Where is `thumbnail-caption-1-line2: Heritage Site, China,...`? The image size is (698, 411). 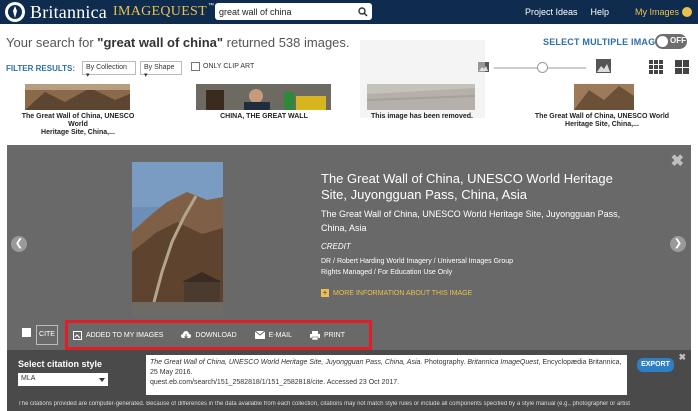
thumbnail-caption-1-line2: Heritage Site, China,... is located at coordinates (78, 132).